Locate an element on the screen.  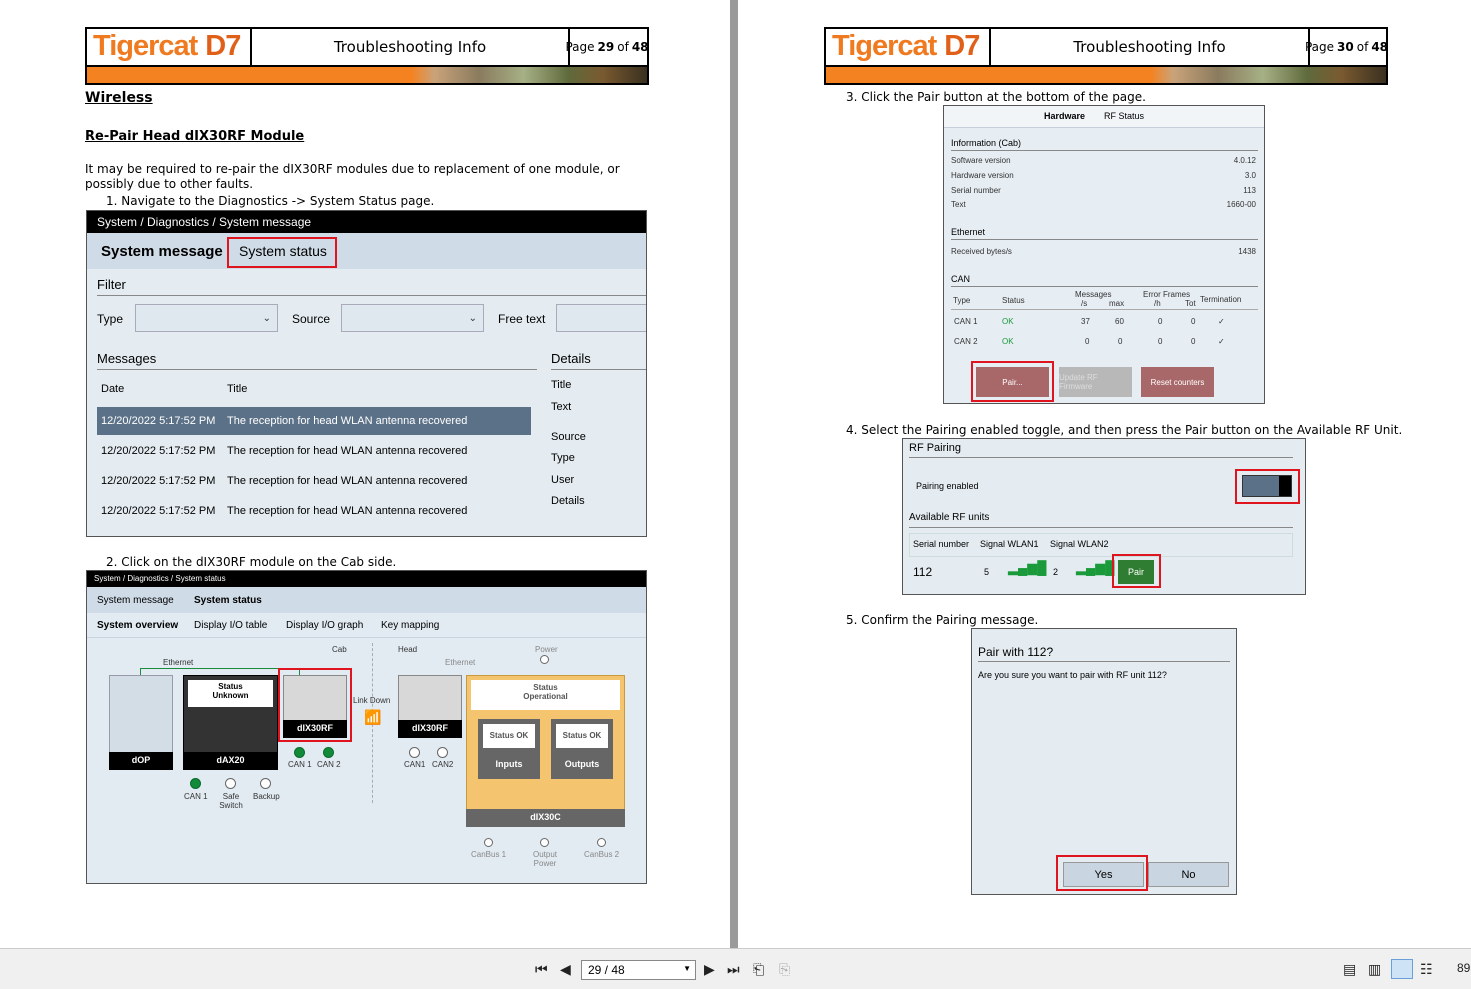
detail-user: User is located at coordinates (563, 480).